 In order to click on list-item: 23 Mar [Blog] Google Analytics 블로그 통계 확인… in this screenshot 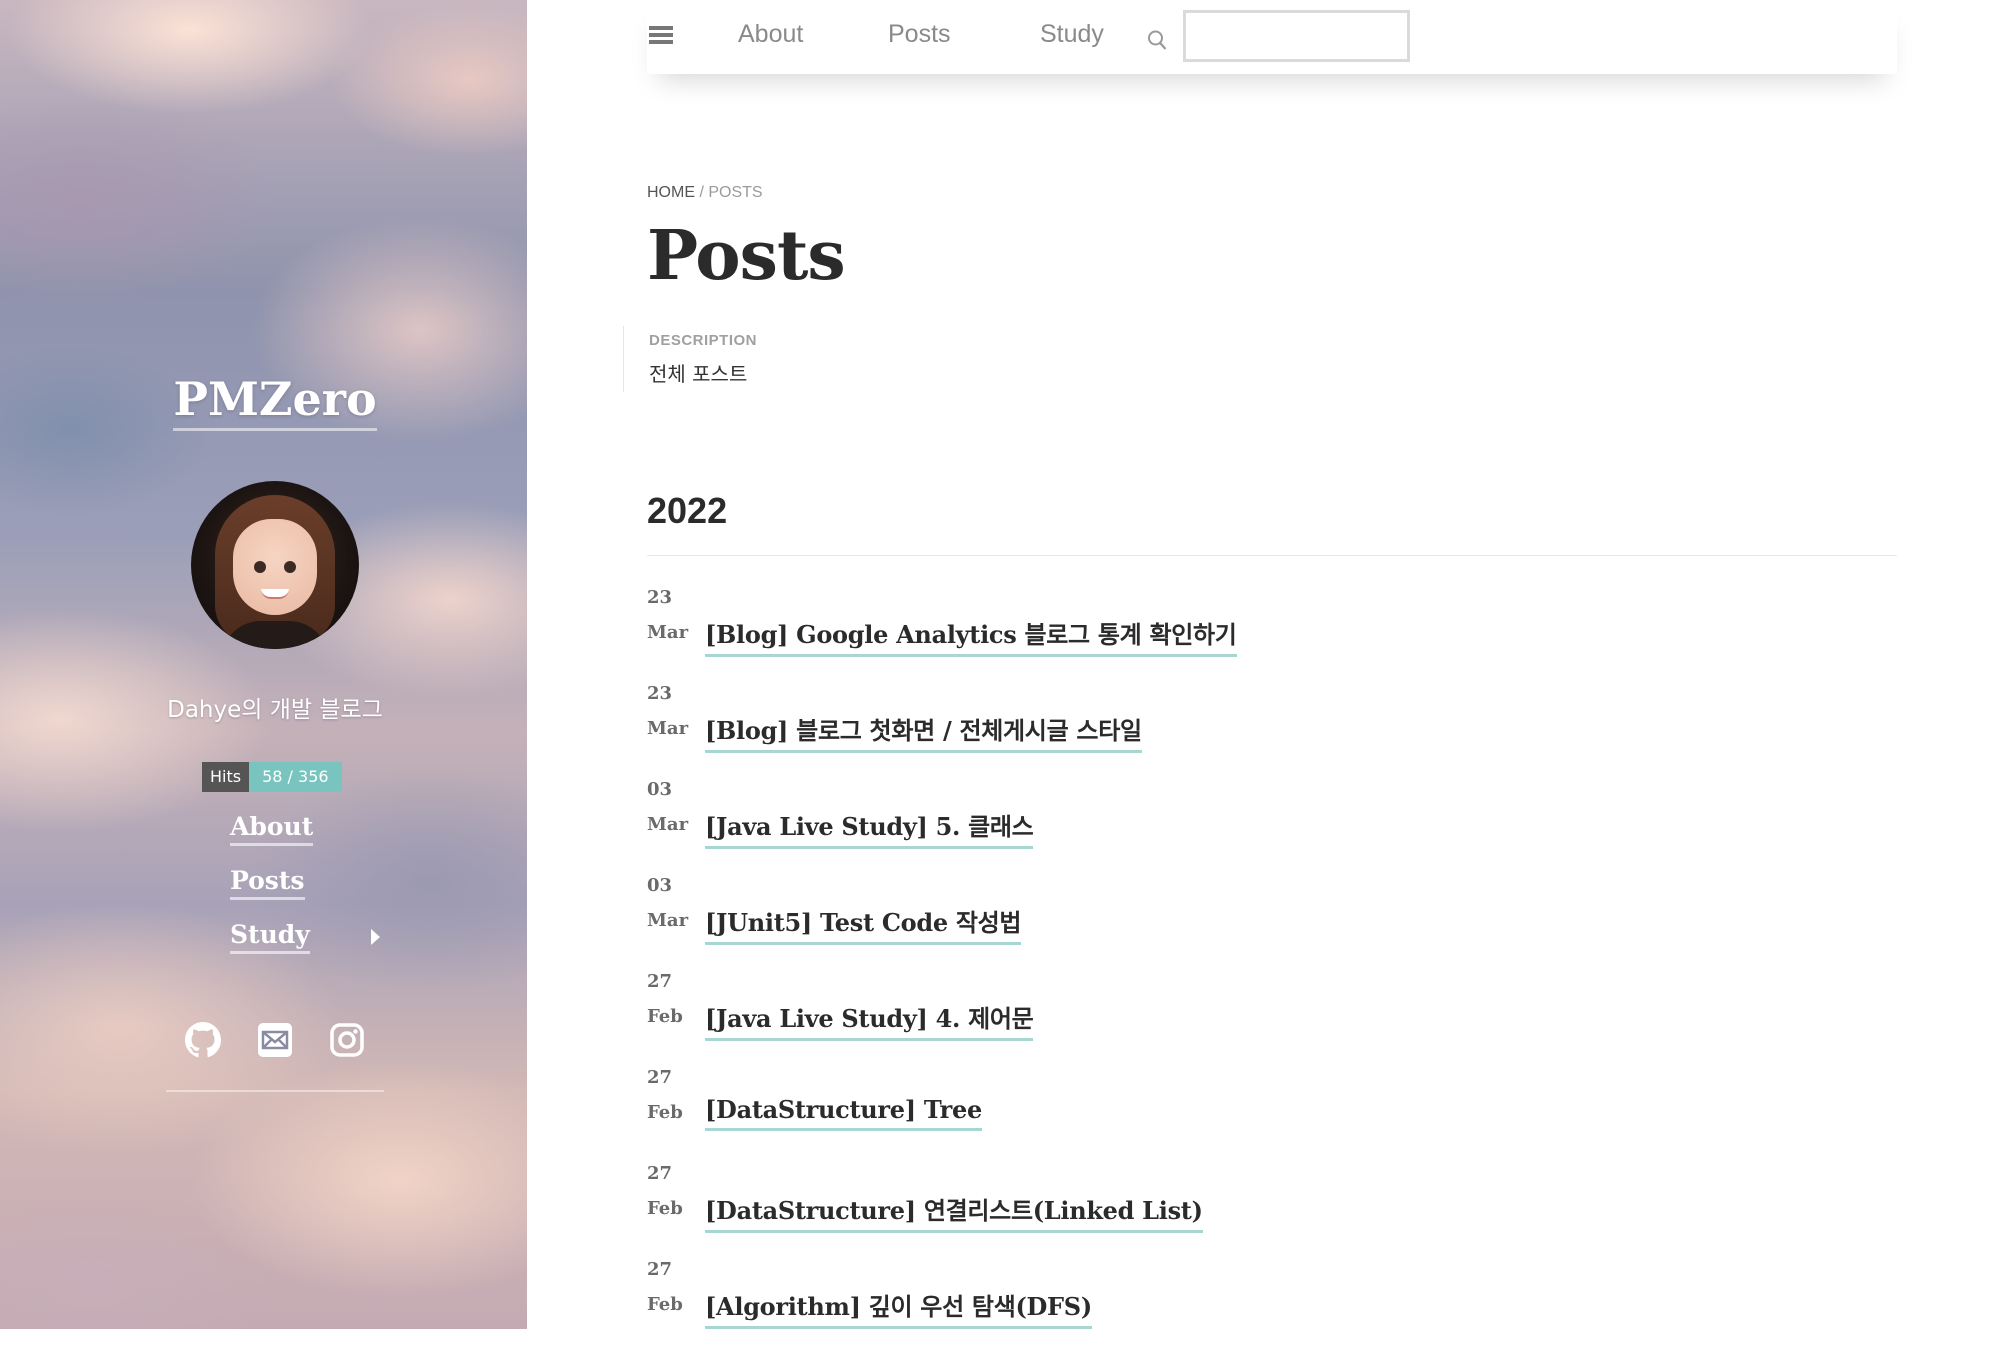, I will do `click(1272, 630)`.